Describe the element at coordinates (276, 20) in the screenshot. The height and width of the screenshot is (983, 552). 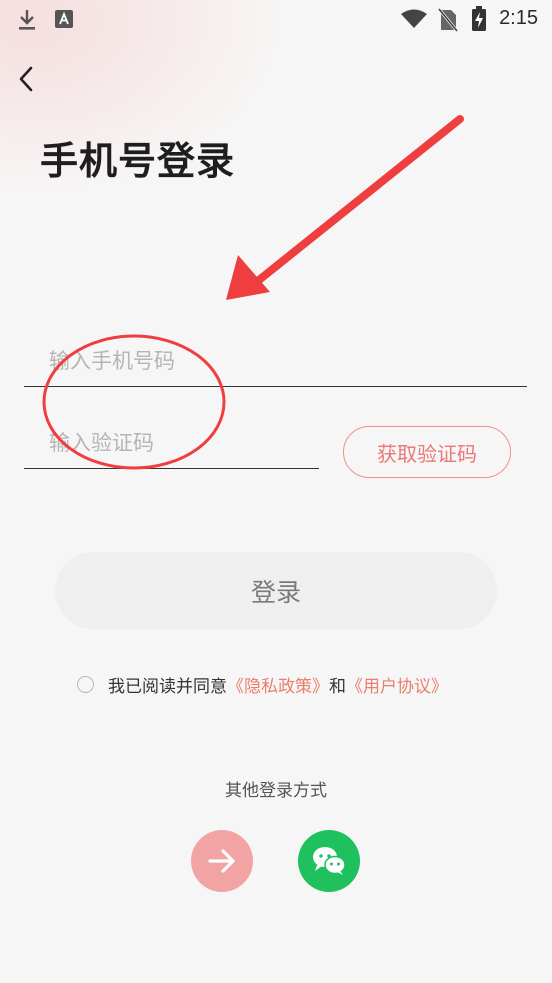
I see `status-bar: 2:15` at that location.